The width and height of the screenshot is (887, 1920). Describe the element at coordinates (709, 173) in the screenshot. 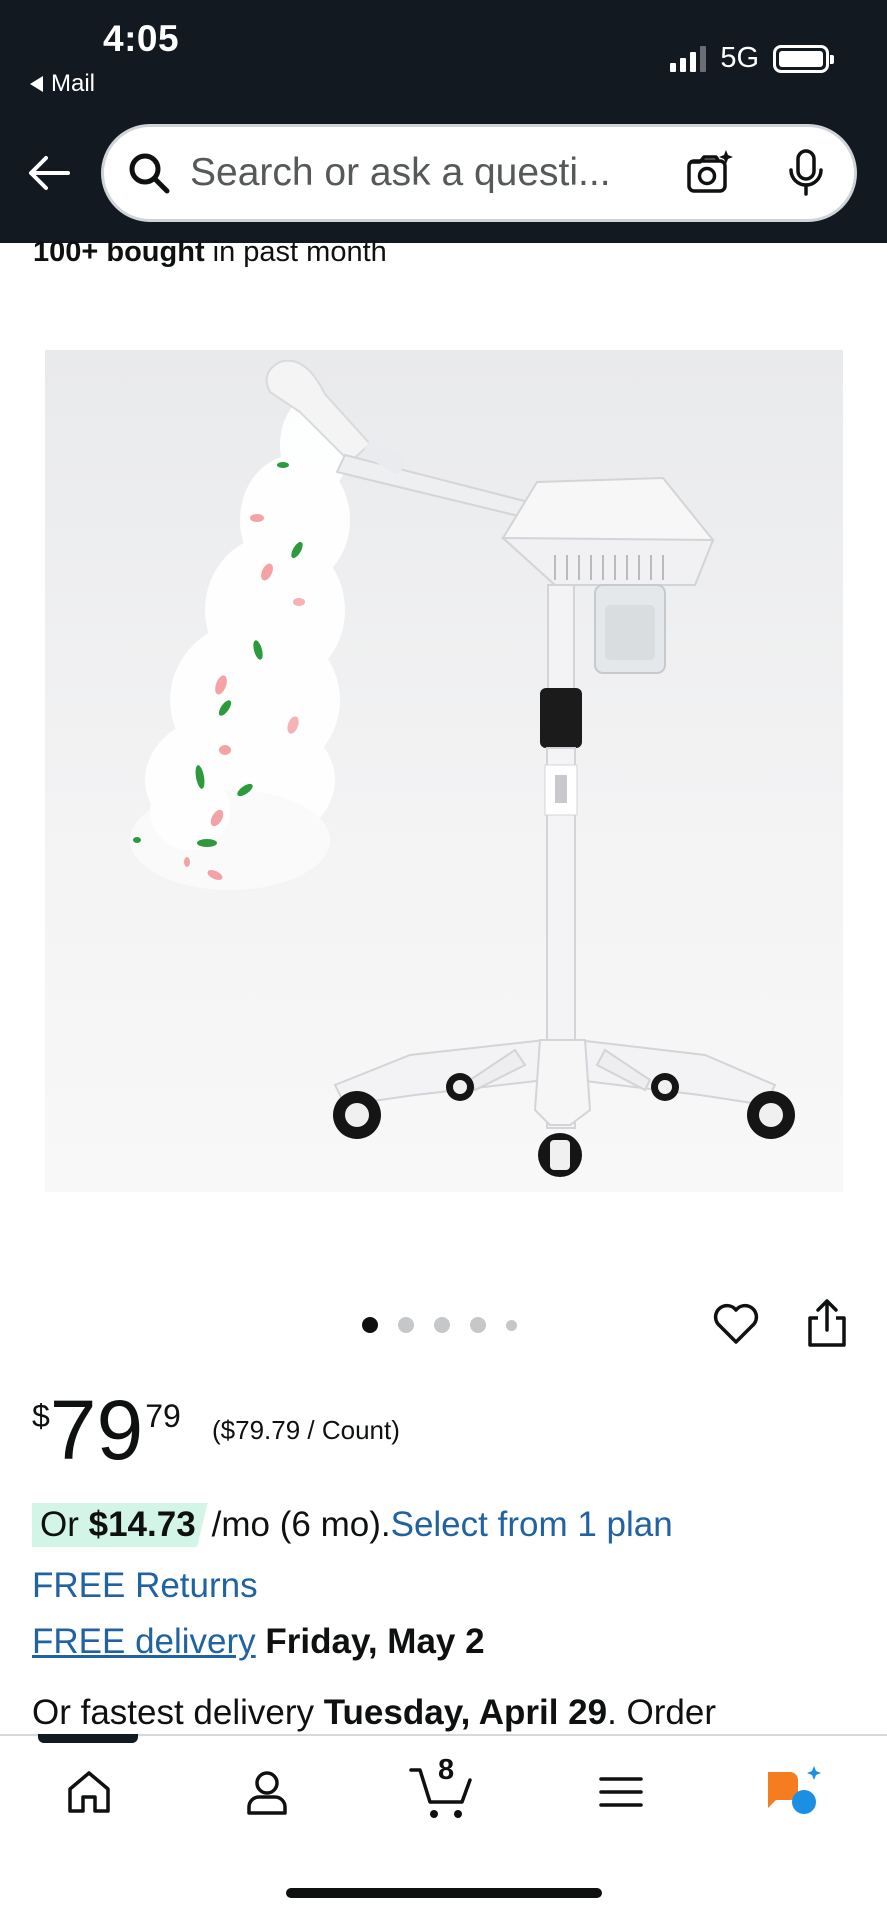

I see `camera-search-icon` at that location.